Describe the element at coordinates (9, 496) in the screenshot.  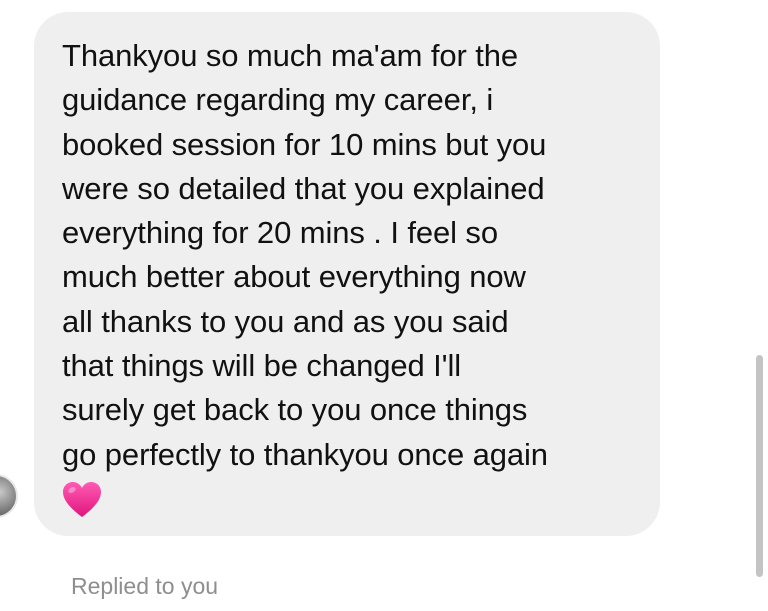
I see `sender-avatar` at that location.